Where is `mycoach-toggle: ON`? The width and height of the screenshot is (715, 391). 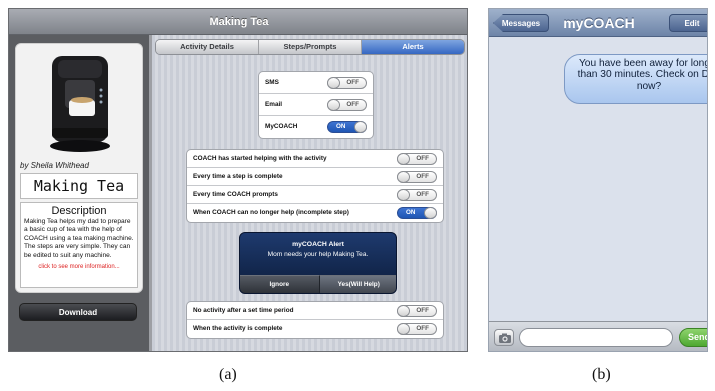
mycoach-toggle: ON is located at coordinates (347, 127).